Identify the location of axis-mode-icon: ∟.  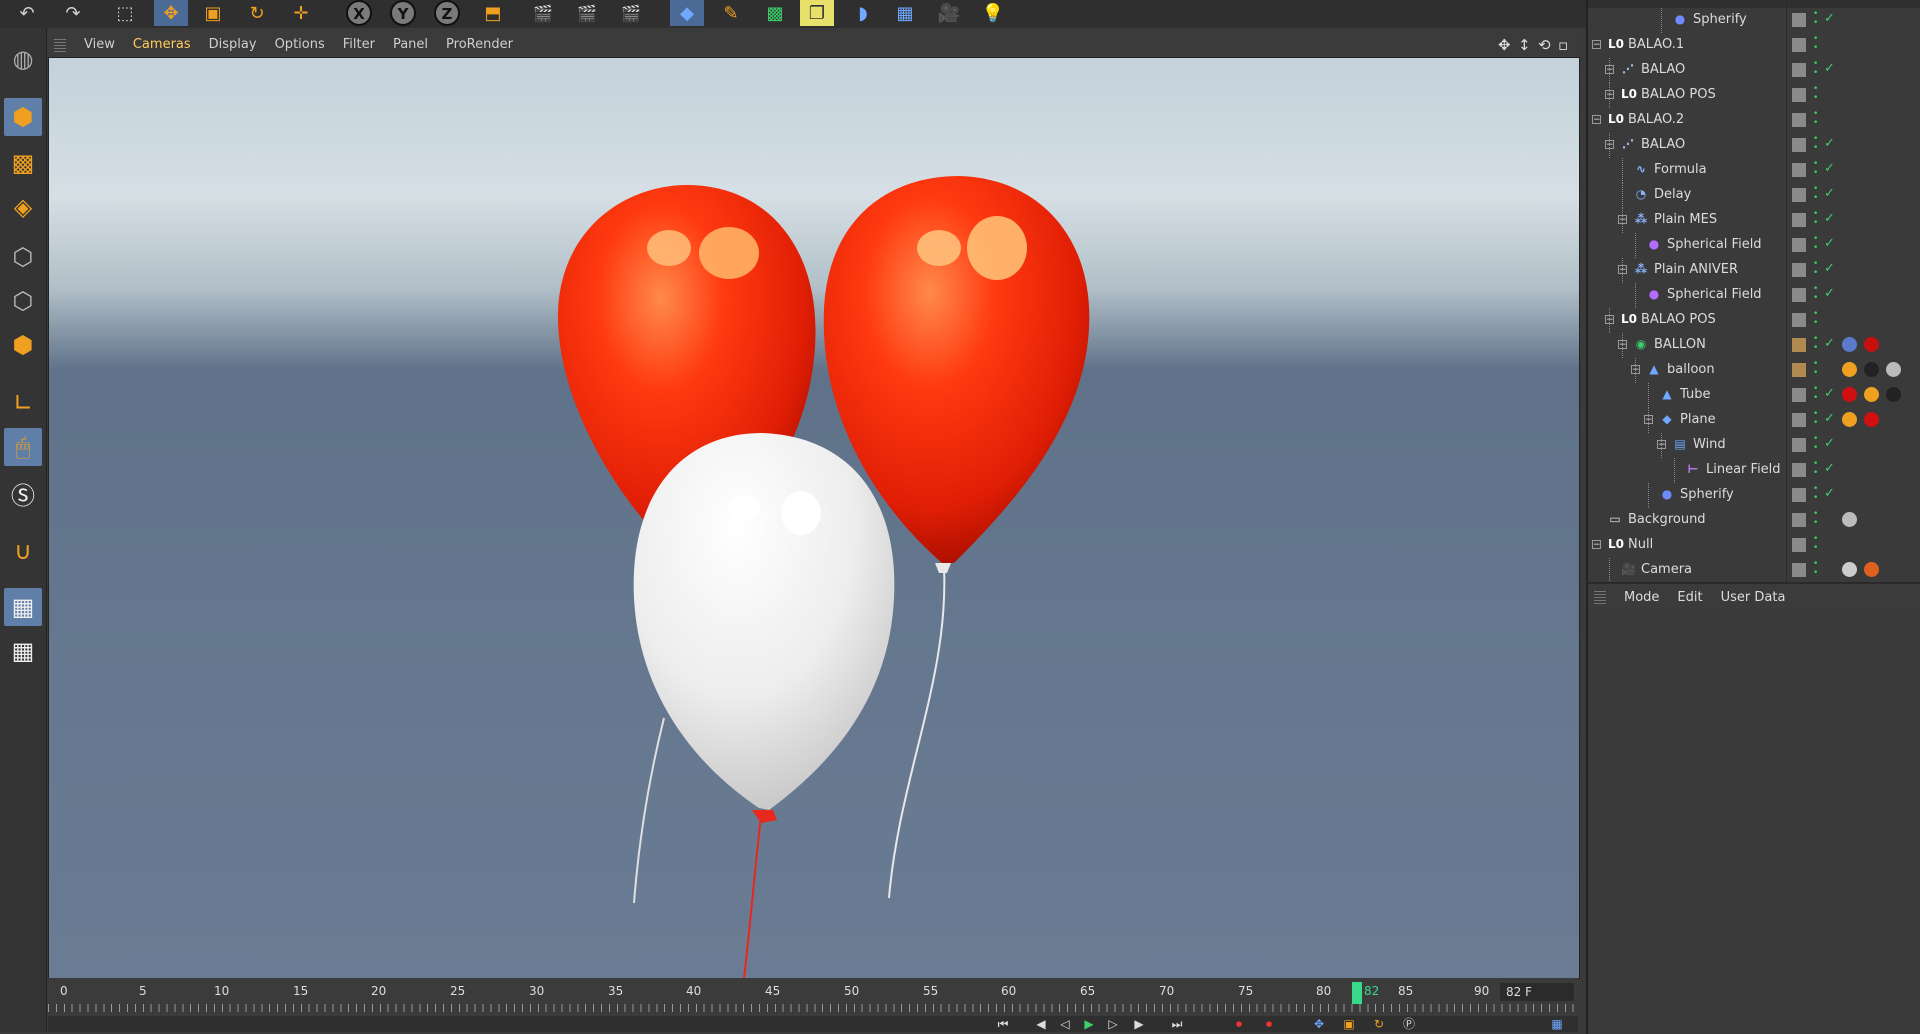
(23, 403).